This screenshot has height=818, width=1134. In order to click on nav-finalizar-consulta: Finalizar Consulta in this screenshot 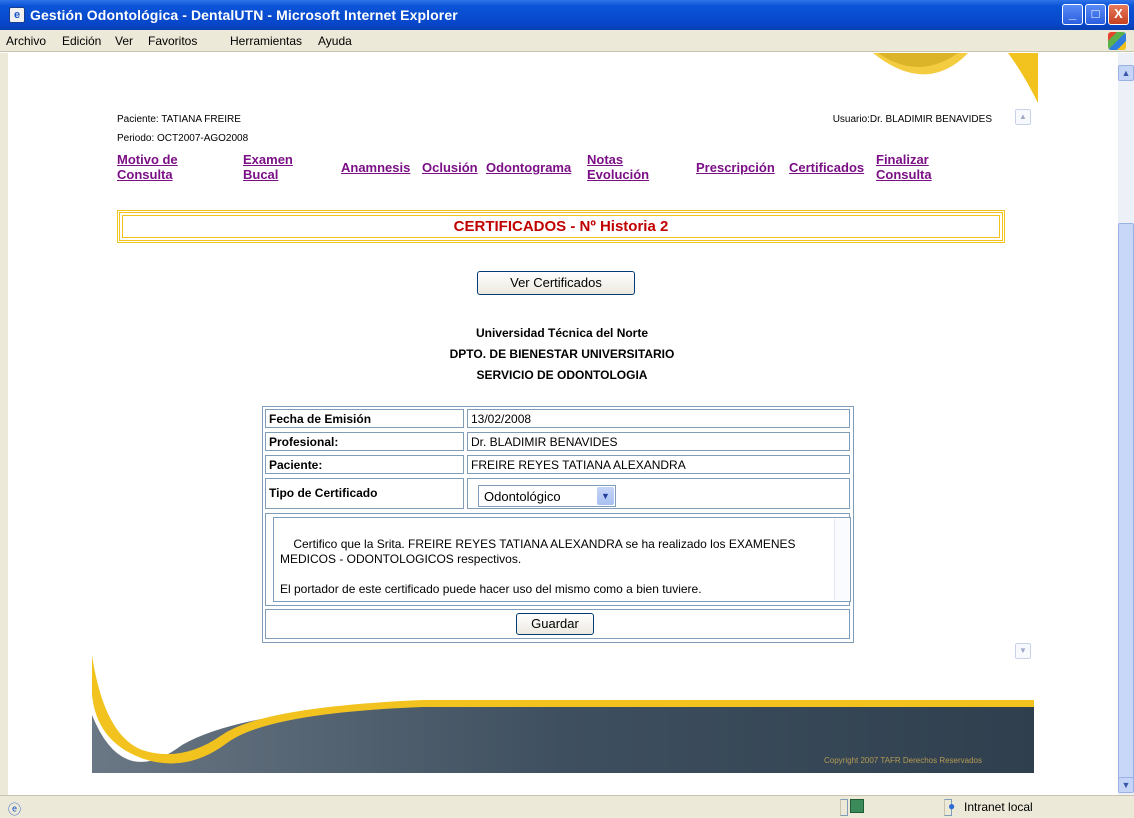, I will do `click(904, 167)`.